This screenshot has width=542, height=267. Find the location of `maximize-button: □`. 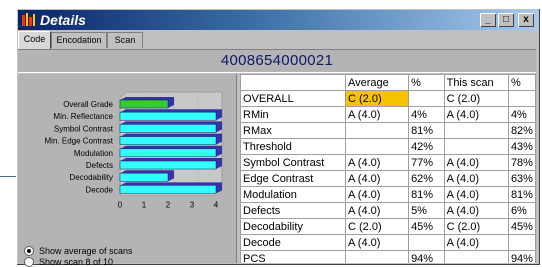

maximize-button: □ is located at coordinates (506, 20).